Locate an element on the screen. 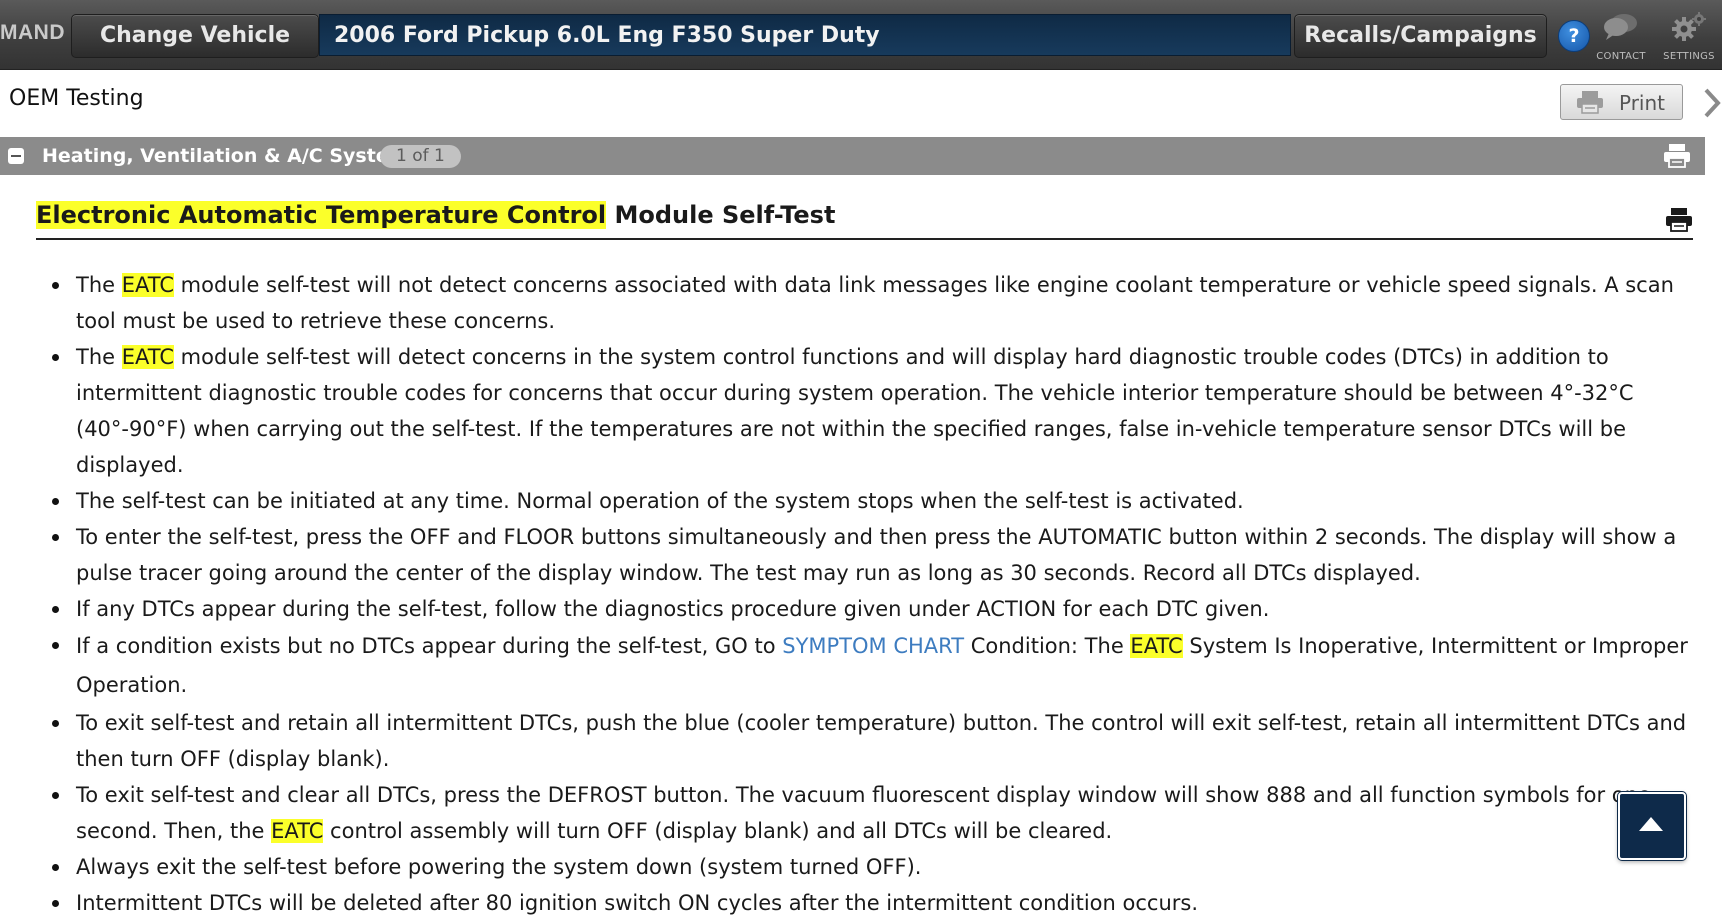 The height and width of the screenshot is (921, 1722). arrow-up-icon is located at coordinates (1651, 824).